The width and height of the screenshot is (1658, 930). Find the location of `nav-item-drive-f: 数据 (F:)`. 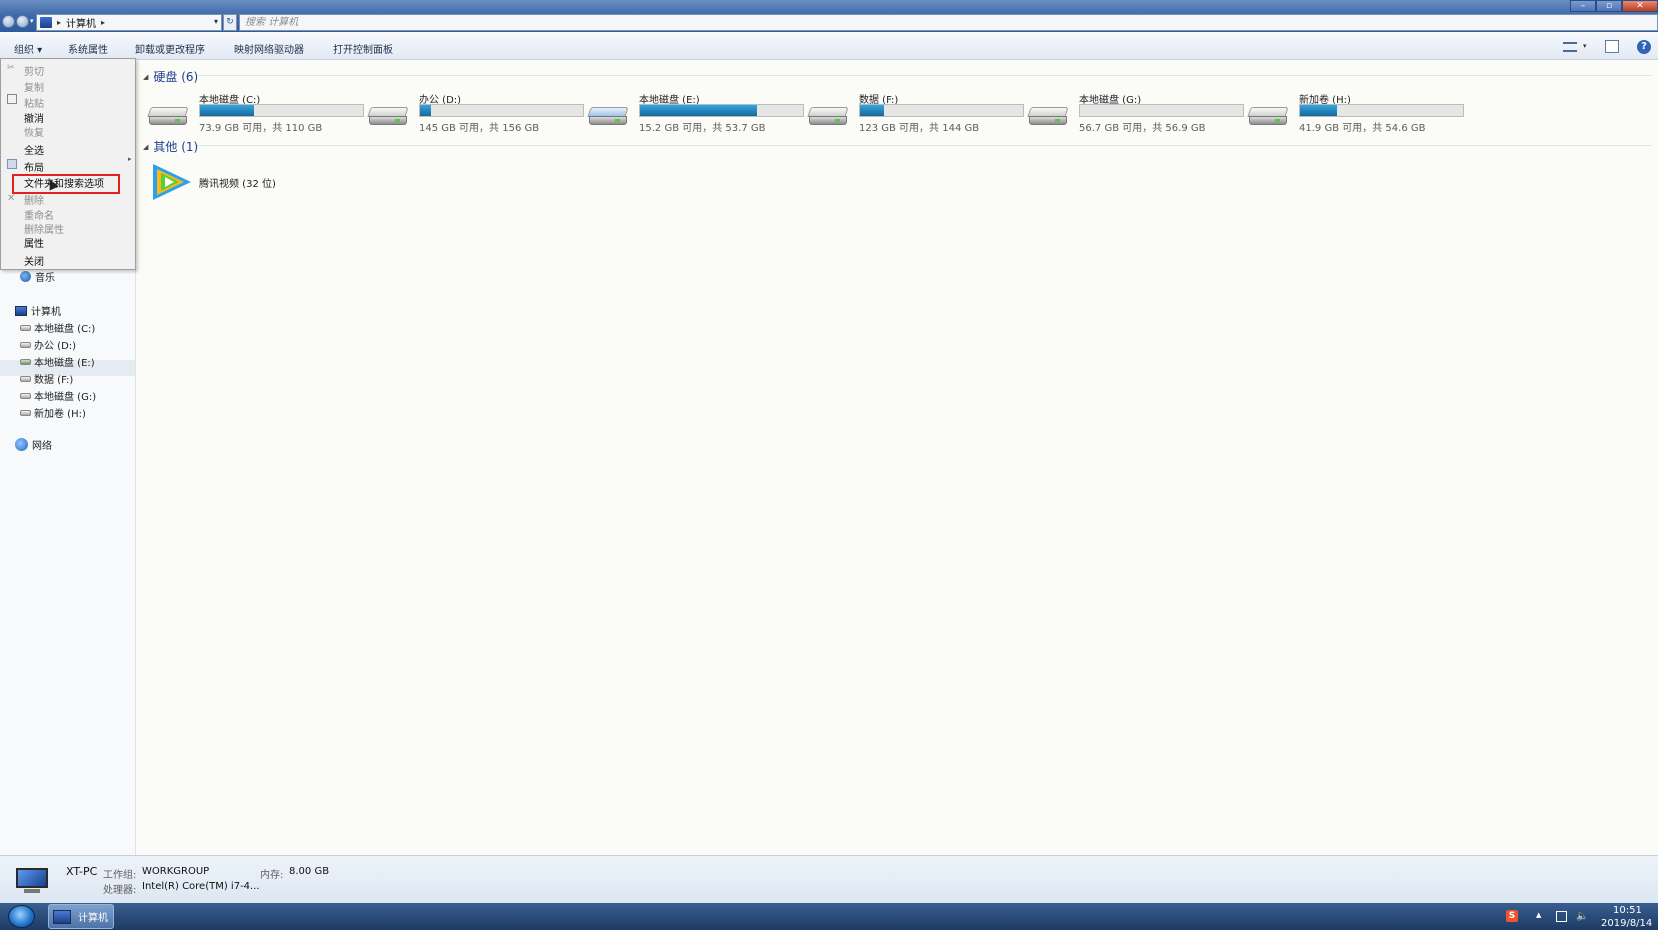

nav-item-drive-f: 数据 (F:) is located at coordinates (46, 378).